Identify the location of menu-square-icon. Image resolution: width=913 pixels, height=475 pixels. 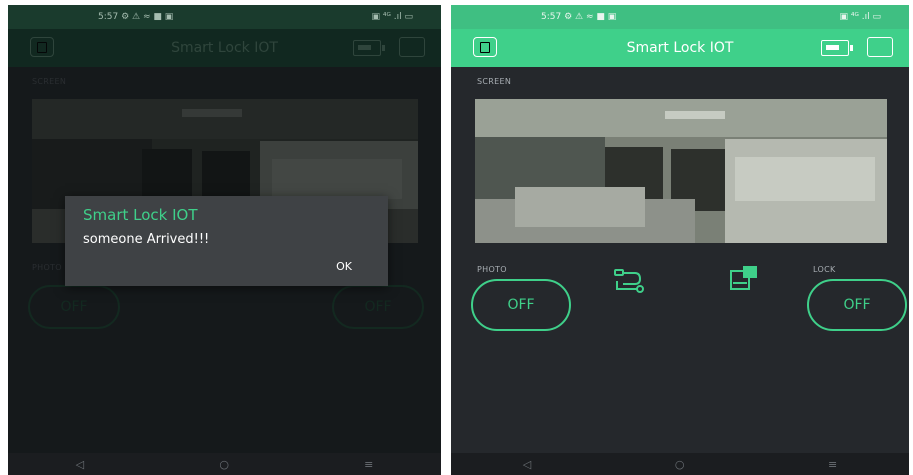
(880, 47).